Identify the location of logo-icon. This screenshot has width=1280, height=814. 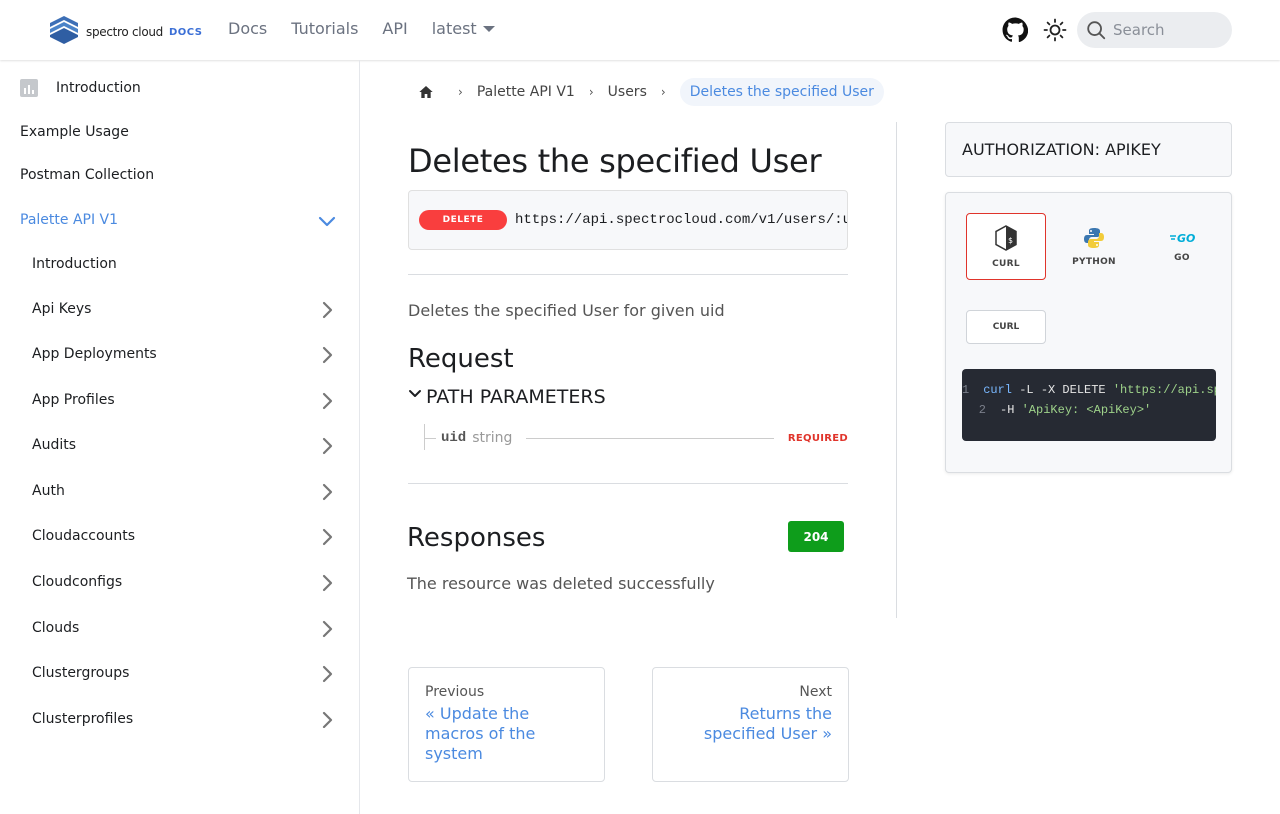
(64, 32).